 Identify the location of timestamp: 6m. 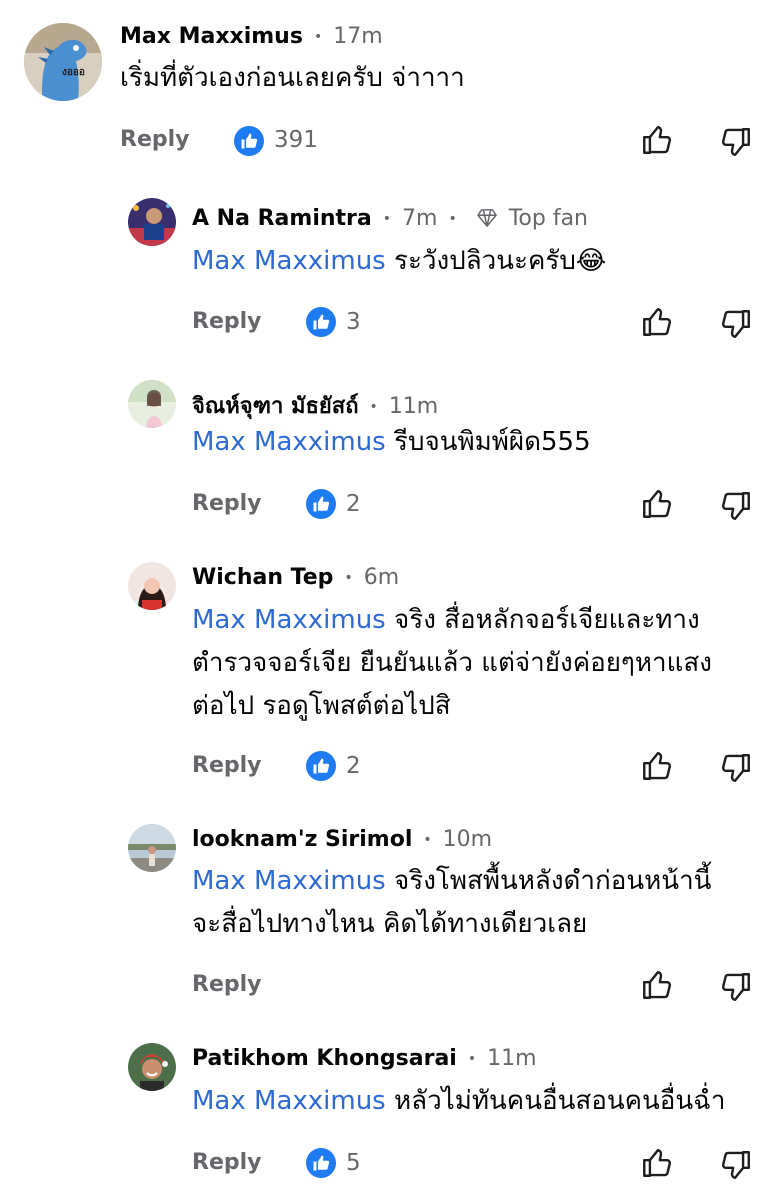
(381, 577).